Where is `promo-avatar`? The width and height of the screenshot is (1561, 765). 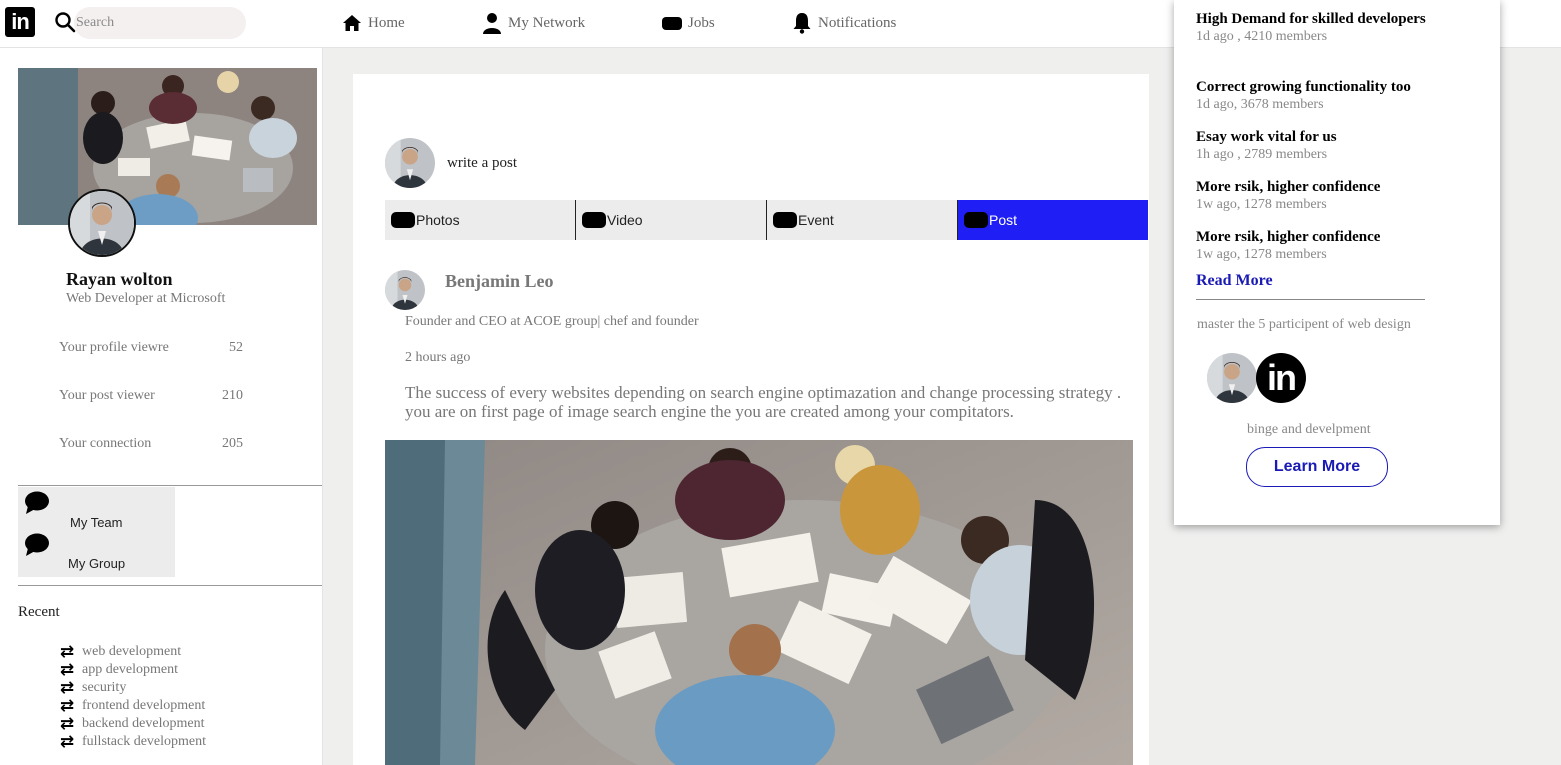
promo-avatar is located at coordinates (1232, 378).